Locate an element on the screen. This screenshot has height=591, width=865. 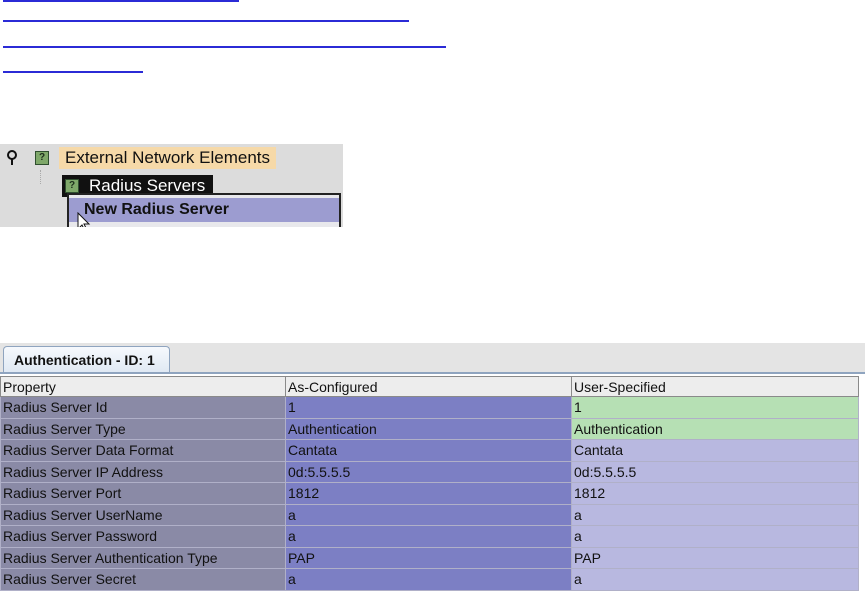
property-cell: Radius Server UserName is located at coordinates (143, 514).